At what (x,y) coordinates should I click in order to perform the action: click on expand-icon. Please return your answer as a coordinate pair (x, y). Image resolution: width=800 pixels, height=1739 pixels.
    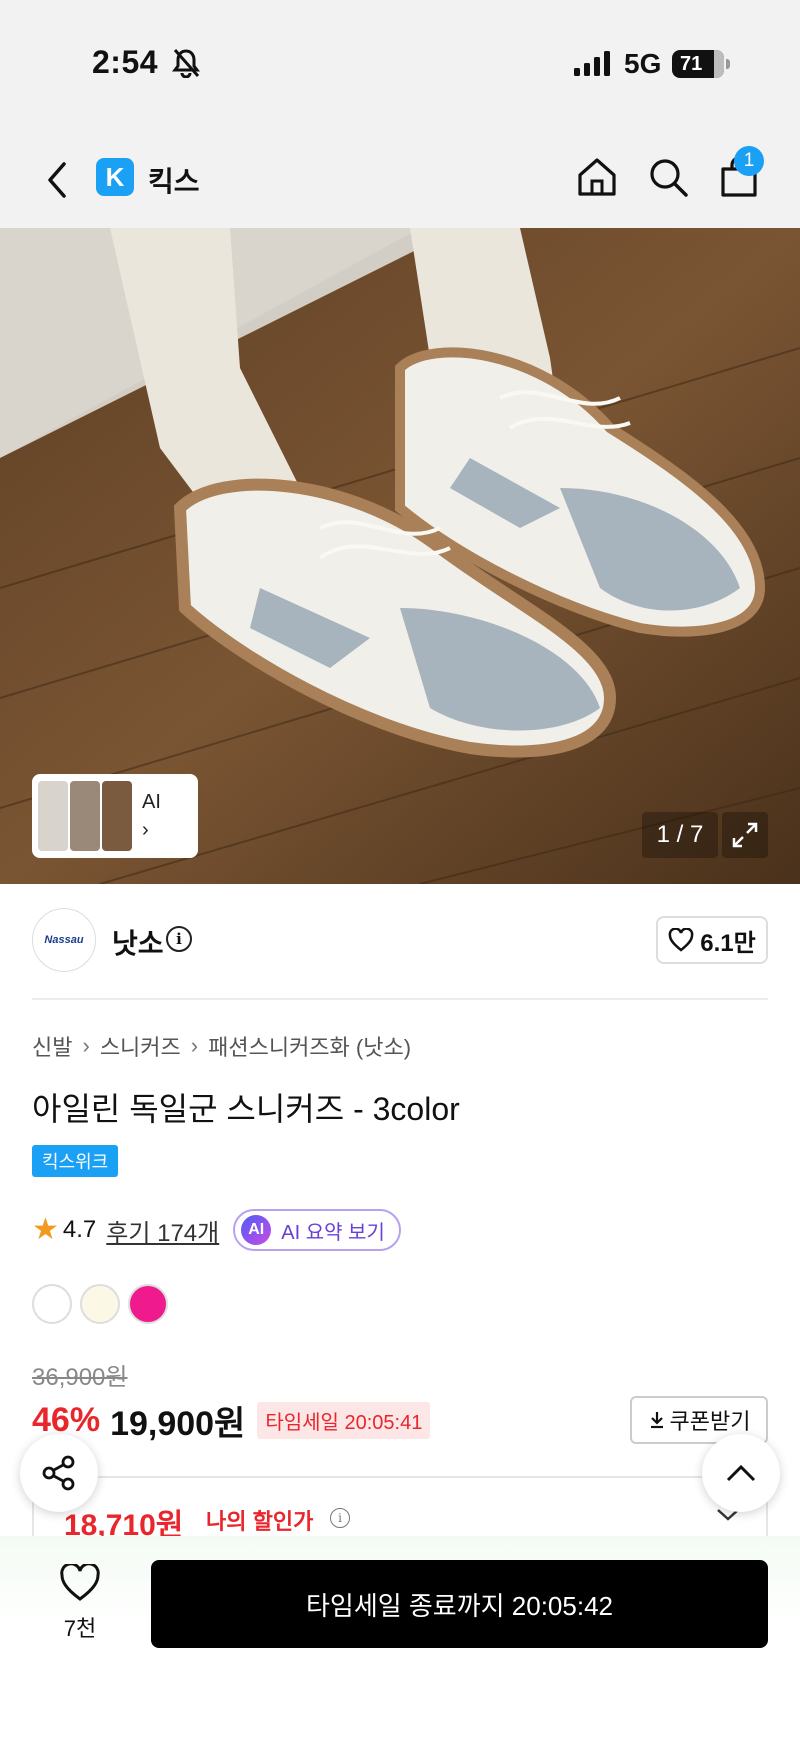
    Looking at the image, I should click on (745, 835).